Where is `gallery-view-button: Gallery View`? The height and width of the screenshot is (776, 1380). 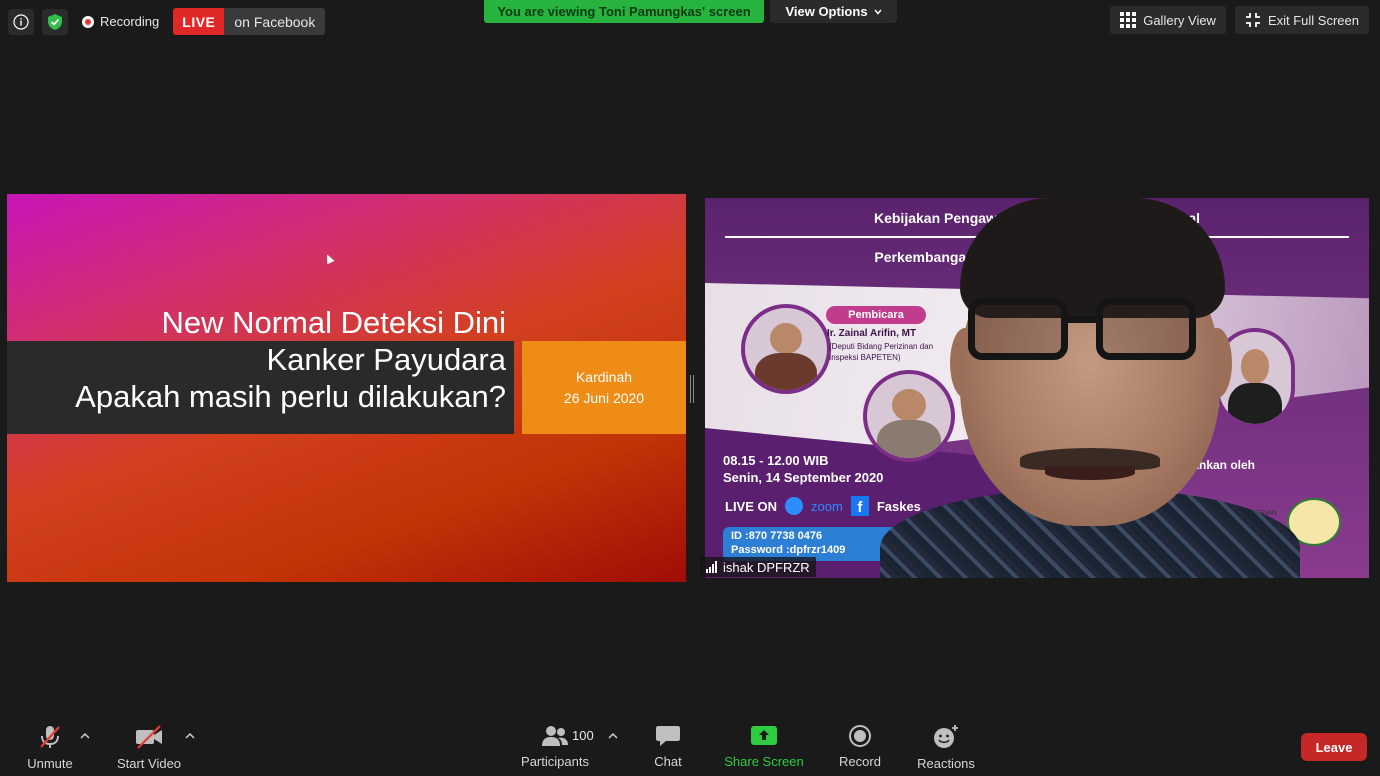 gallery-view-button: Gallery View is located at coordinates (1168, 20).